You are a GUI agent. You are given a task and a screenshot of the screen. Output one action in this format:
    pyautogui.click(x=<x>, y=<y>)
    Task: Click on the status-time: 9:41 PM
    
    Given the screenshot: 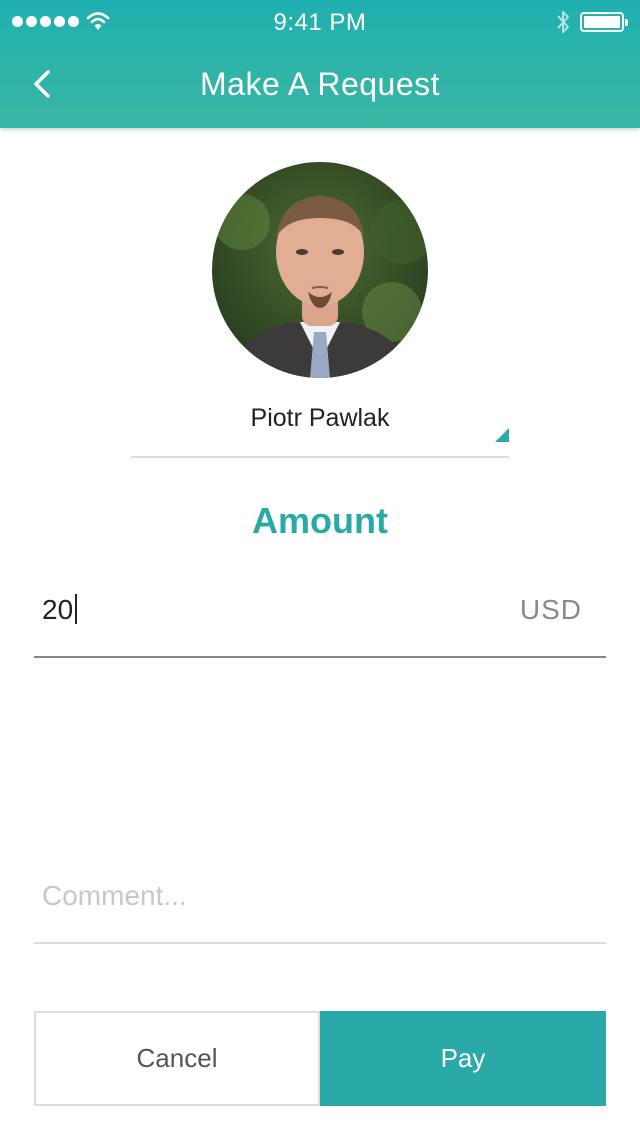 What is the action you would take?
    pyautogui.click(x=320, y=22)
    